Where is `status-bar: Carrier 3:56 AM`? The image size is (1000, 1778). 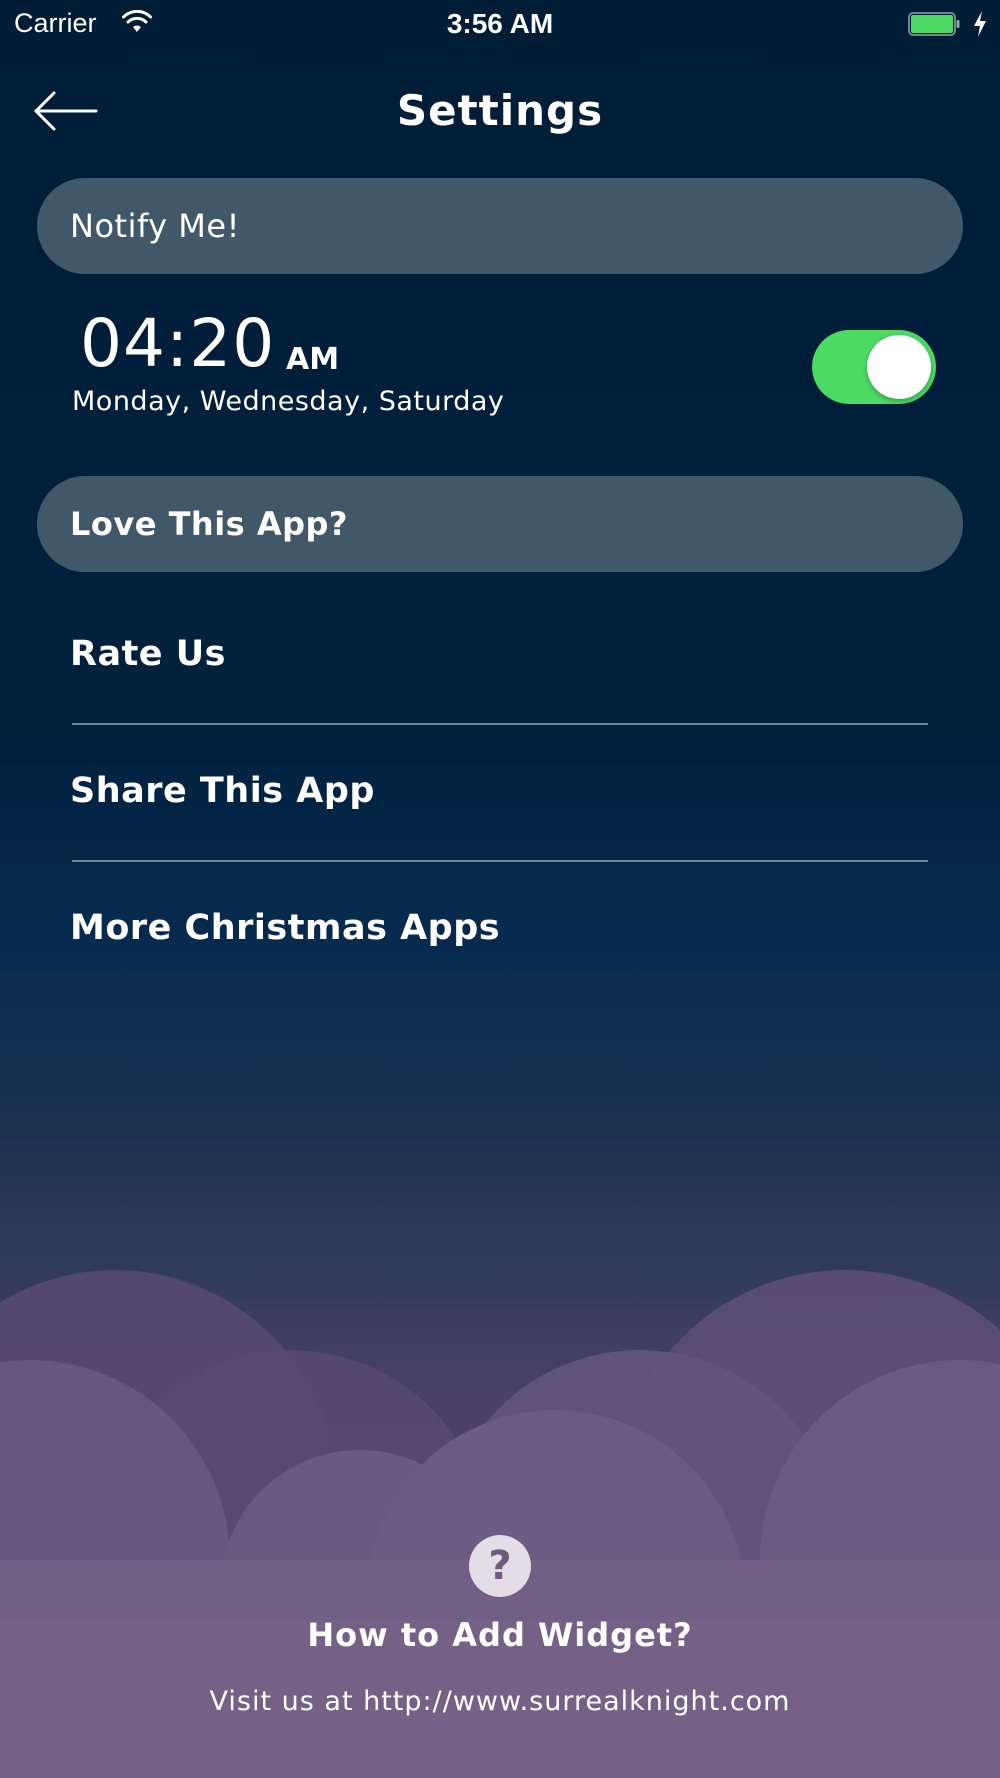 status-bar: Carrier 3:56 AM is located at coordinates (500, 25).